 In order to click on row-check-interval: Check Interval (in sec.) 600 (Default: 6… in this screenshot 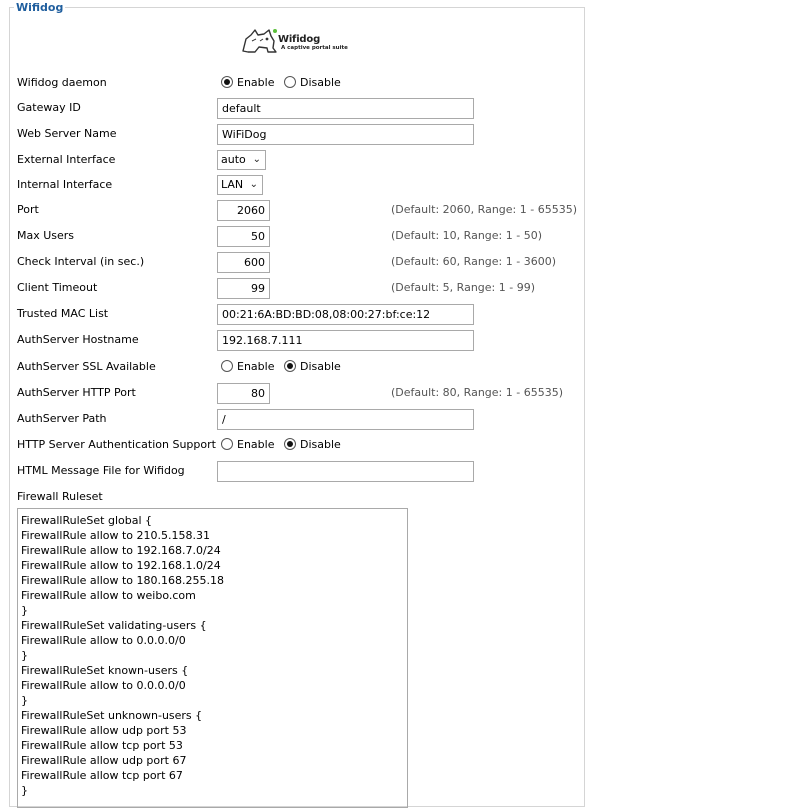, I will do `click(297, 262)`.